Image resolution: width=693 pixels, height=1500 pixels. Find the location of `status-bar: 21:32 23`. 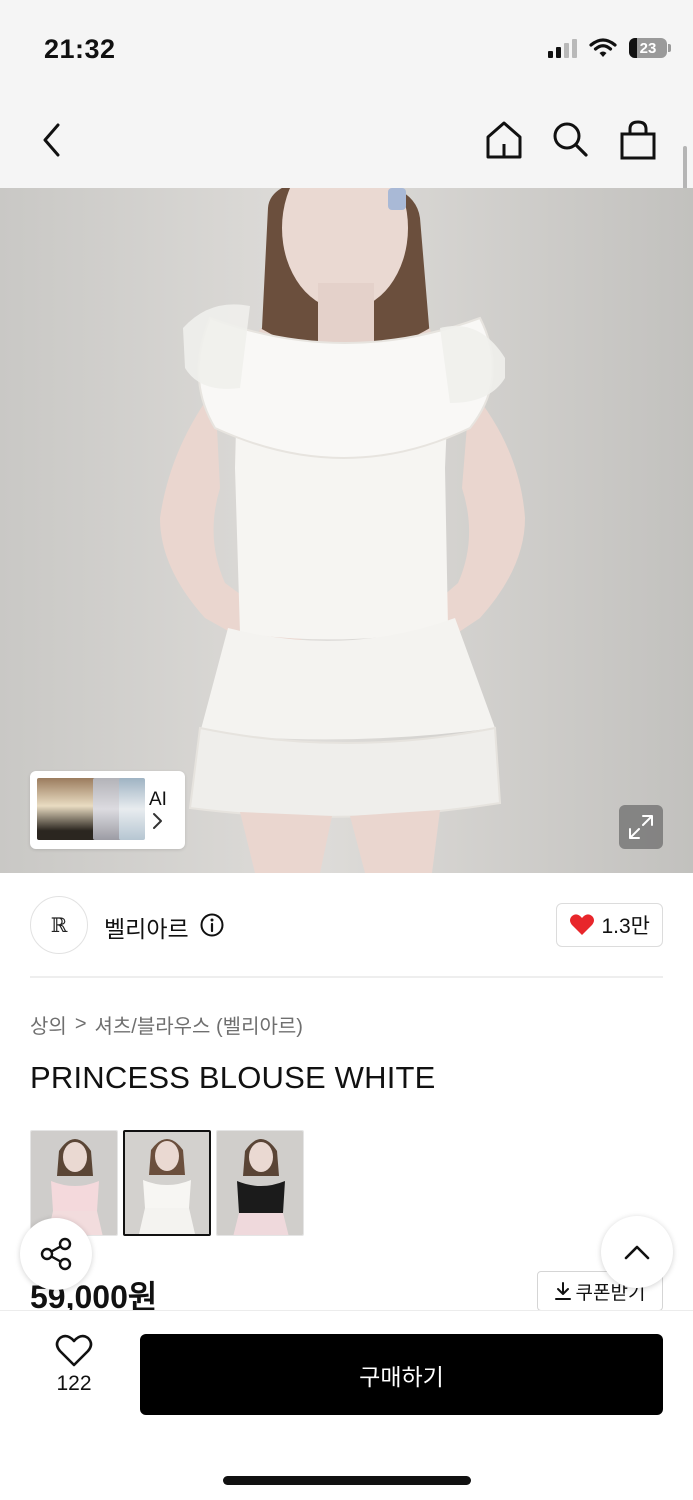

status-bar: 21:32 23 is located at coordinates (346, 48).